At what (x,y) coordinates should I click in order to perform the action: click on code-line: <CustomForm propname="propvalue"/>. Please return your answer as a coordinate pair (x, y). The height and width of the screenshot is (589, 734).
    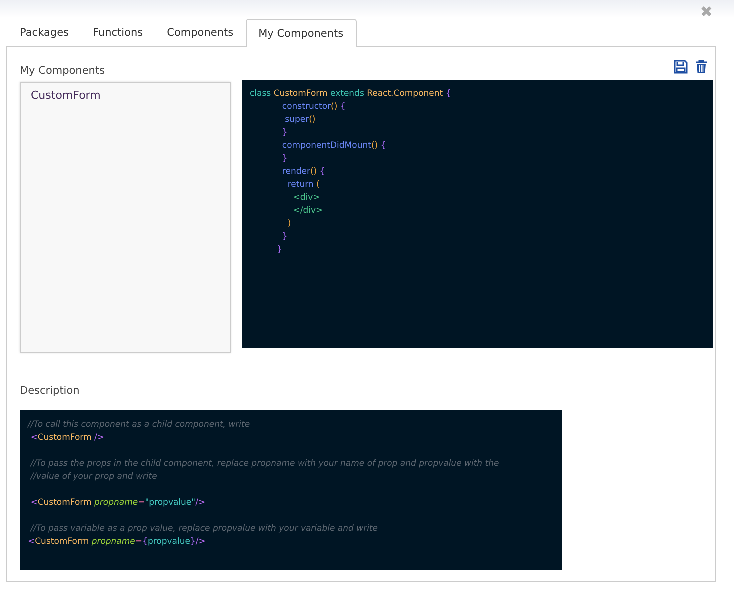
    Looking at the image, I should click on (118, 503).